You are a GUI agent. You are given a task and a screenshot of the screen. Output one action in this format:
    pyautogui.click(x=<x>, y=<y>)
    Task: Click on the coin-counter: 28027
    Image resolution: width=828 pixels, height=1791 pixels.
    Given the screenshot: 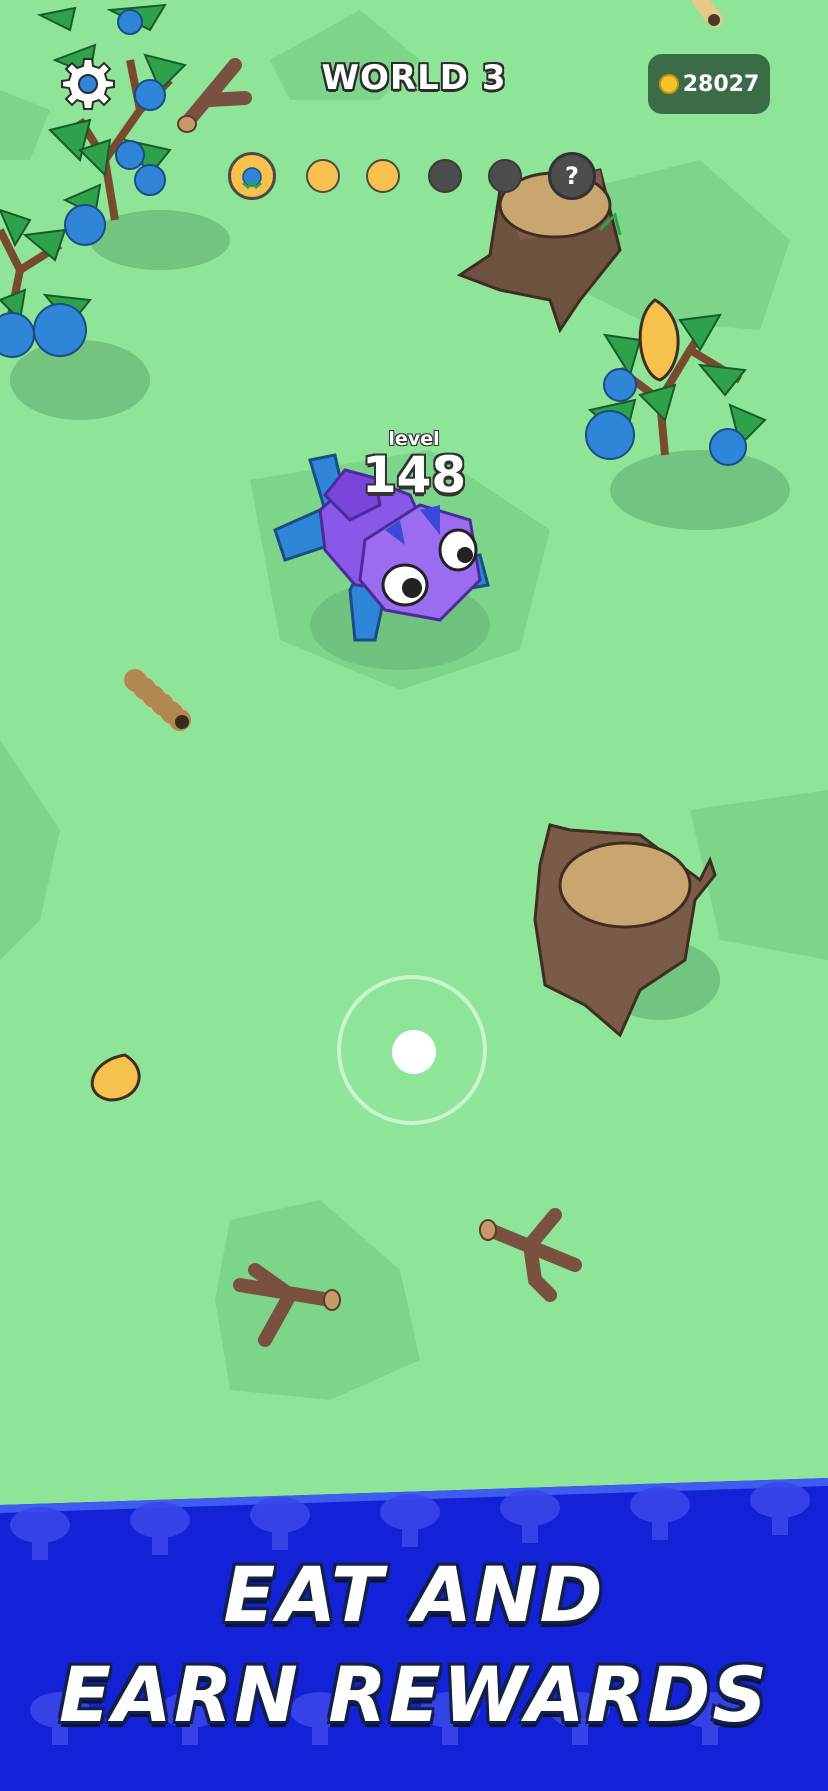 What is the action you would take?
    pyautogui.click(x=709, y=84)
    